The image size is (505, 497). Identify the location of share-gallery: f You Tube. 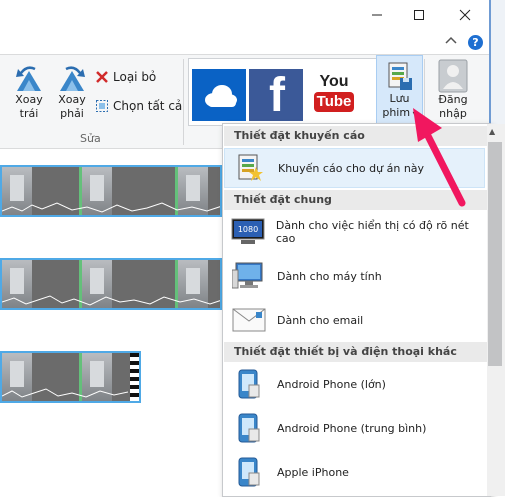
(283, 92).